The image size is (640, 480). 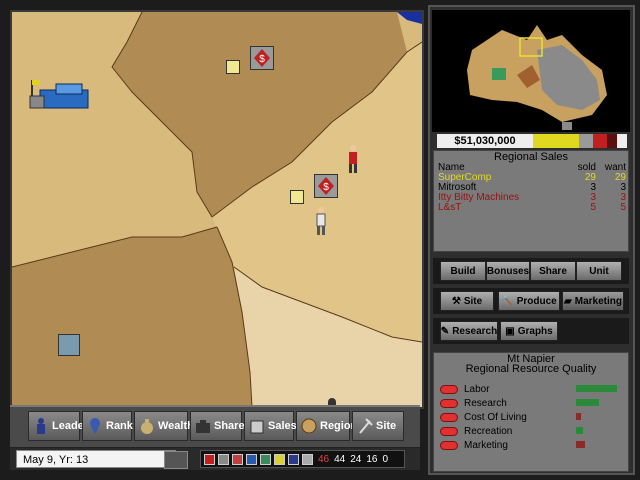 I want to click on produce-button: 🔨 Produce, so click(x=529, y=301).